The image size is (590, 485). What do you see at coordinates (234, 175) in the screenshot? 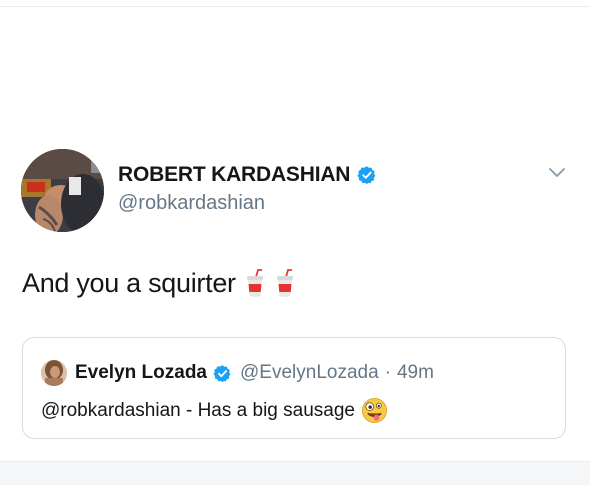
I see `author-display-name: ROBERT KARDASHIAN` at bounding box center [234, 175].